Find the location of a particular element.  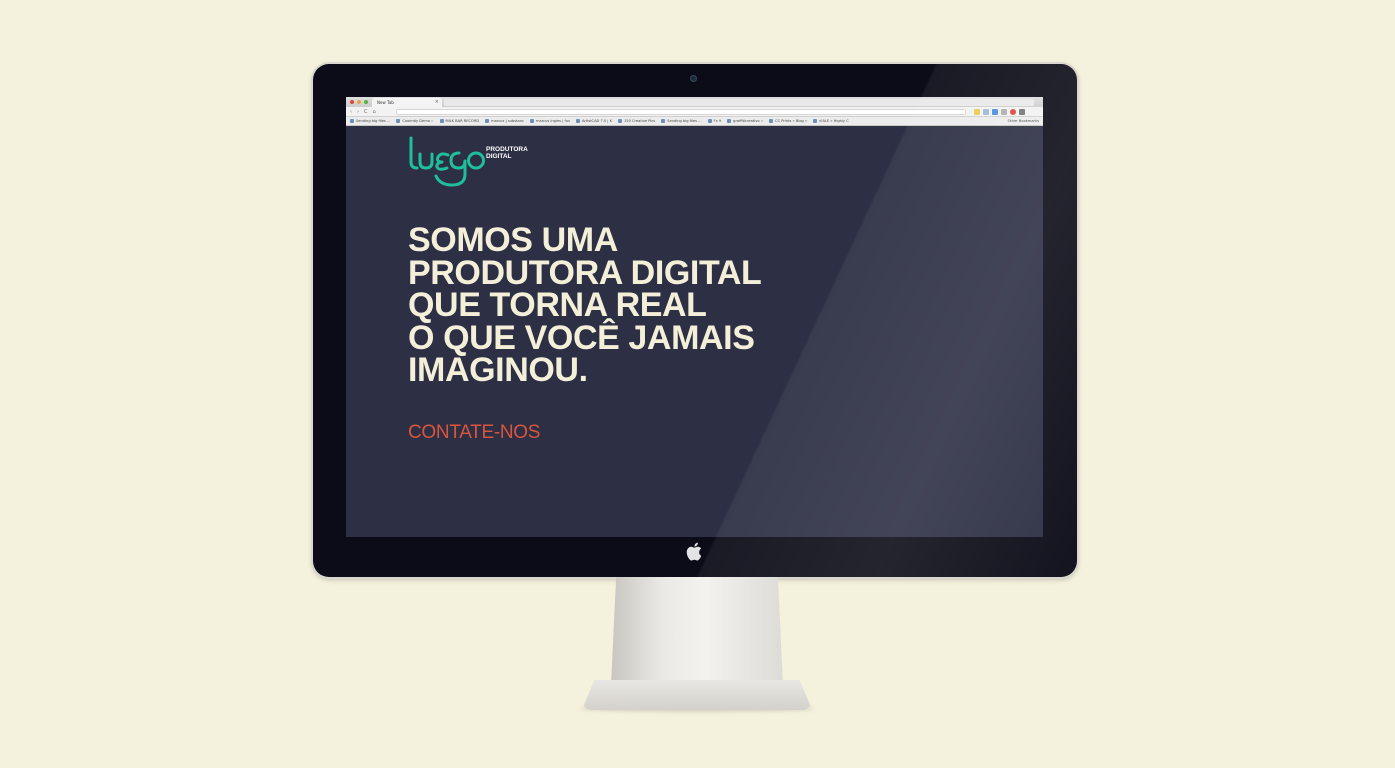

monitor-stand-base is located at coordinates (697, 695).